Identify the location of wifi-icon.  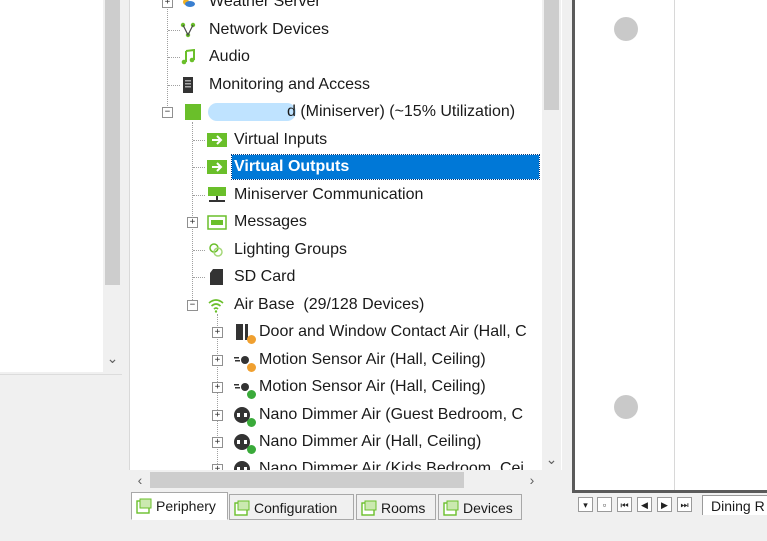
(216, 306).